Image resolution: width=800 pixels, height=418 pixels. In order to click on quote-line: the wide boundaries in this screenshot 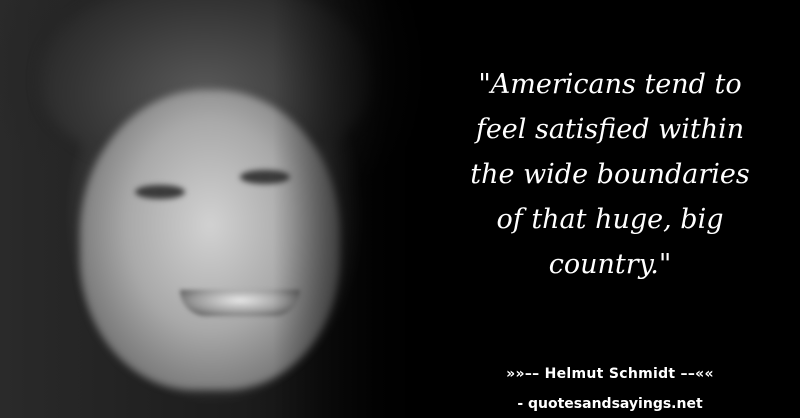, I will do `click(610, 174)`.